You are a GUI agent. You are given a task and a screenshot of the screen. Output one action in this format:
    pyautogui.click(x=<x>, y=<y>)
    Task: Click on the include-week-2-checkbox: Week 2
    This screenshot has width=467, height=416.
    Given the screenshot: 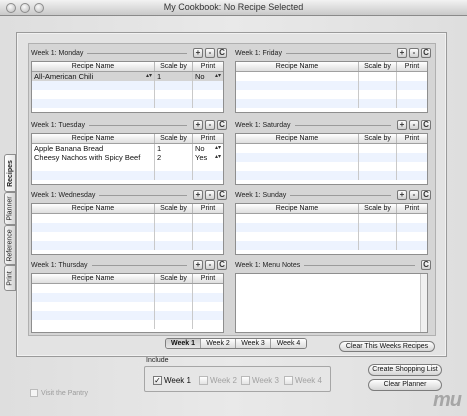 What is the action you would take?
    pyautogui.click(x=218, y=380)
    